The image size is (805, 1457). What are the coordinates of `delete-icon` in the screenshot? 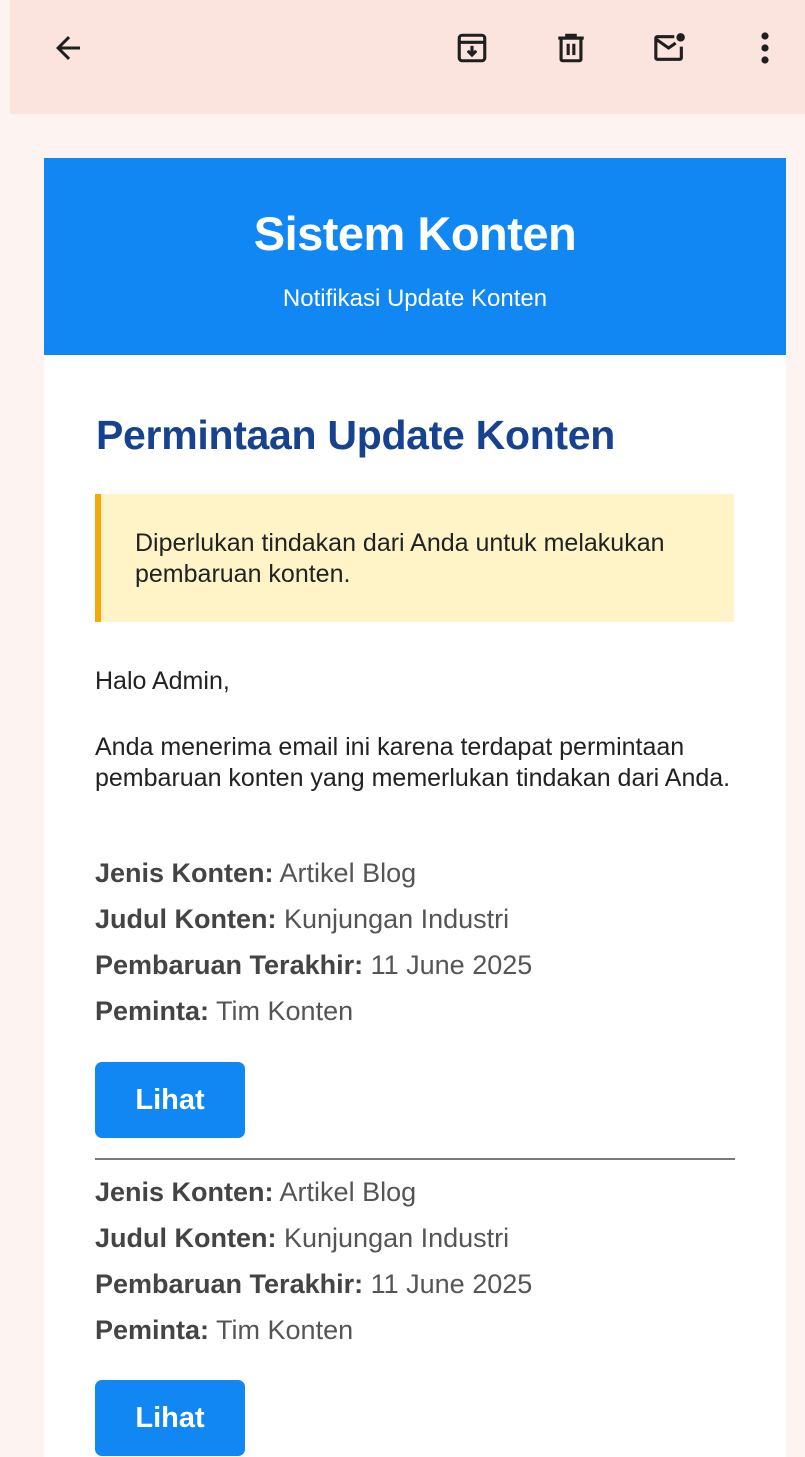 It's located at (571, 48).